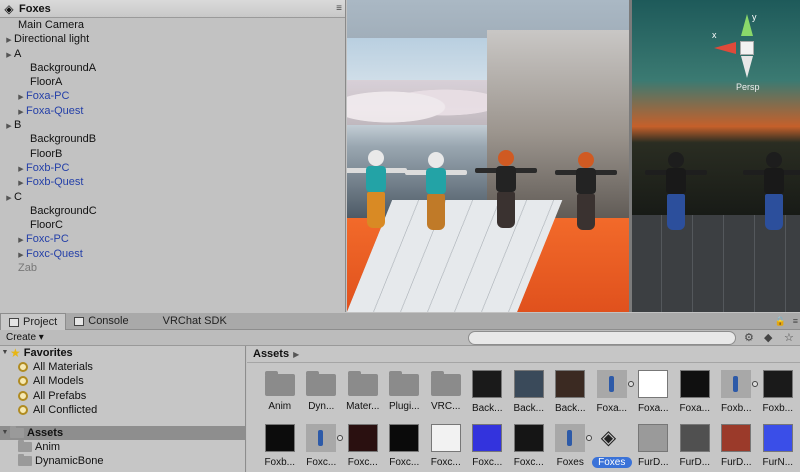  I want to click on filter-by-label-icon: ◆, so click(768, 337).